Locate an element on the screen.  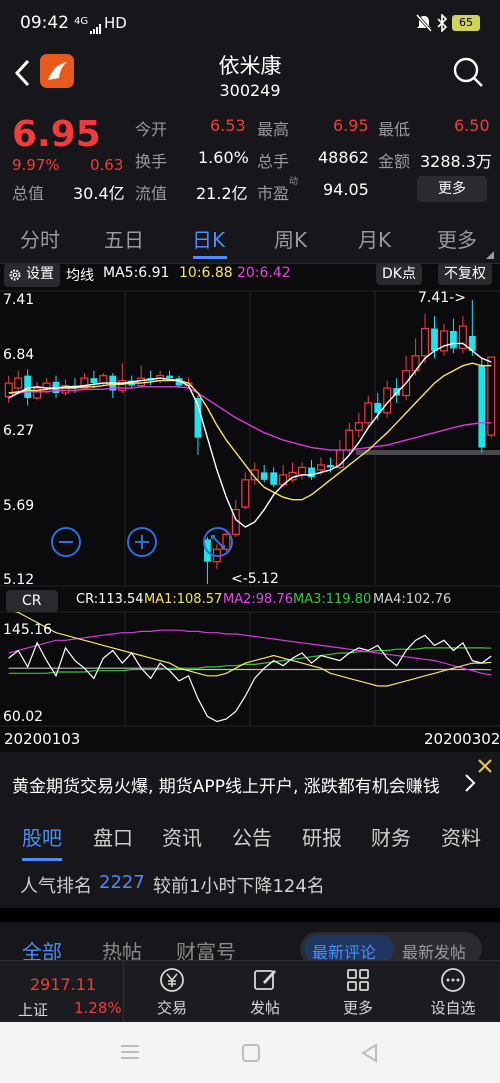
tab-research: 研报 is located at coordinates (322, 836).